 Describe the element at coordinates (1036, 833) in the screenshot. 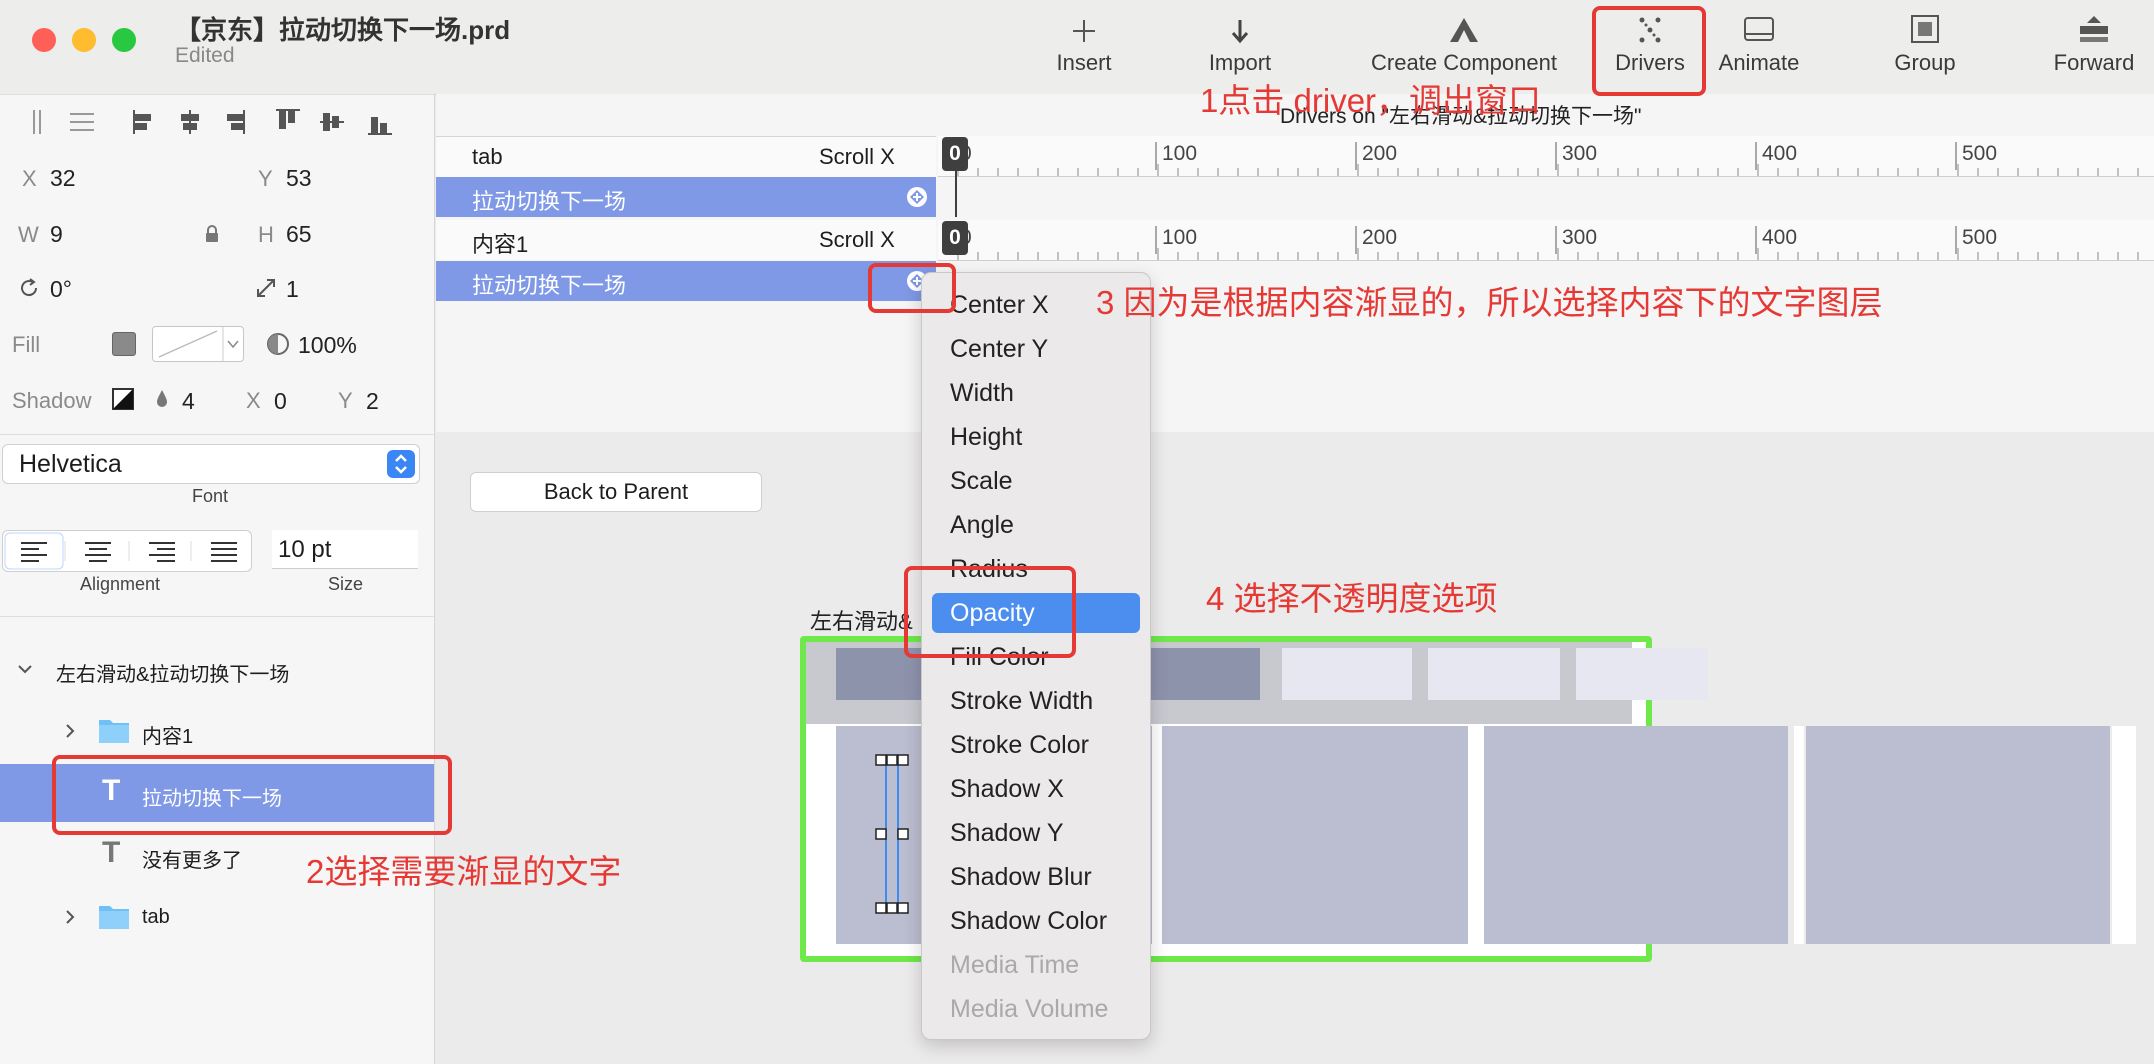

I see `menu-item-shadow-y: Shadow Y` at that location.